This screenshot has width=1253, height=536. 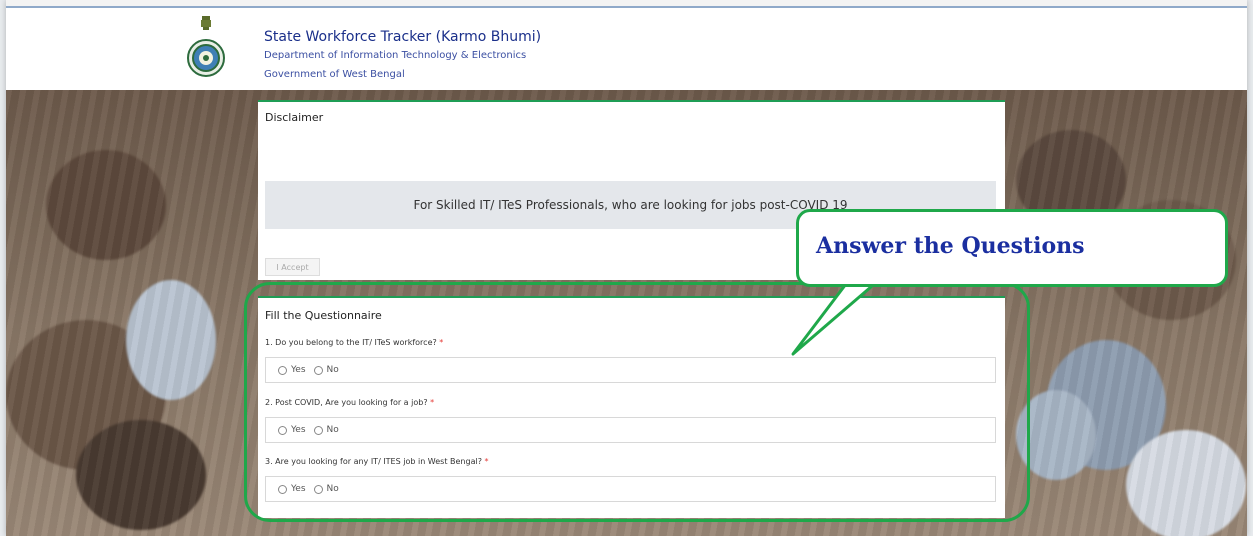 What do you see at coordinates (326, 430) in the screenshot?
I see `question-2-no: No` at bounding box center [326, 430].